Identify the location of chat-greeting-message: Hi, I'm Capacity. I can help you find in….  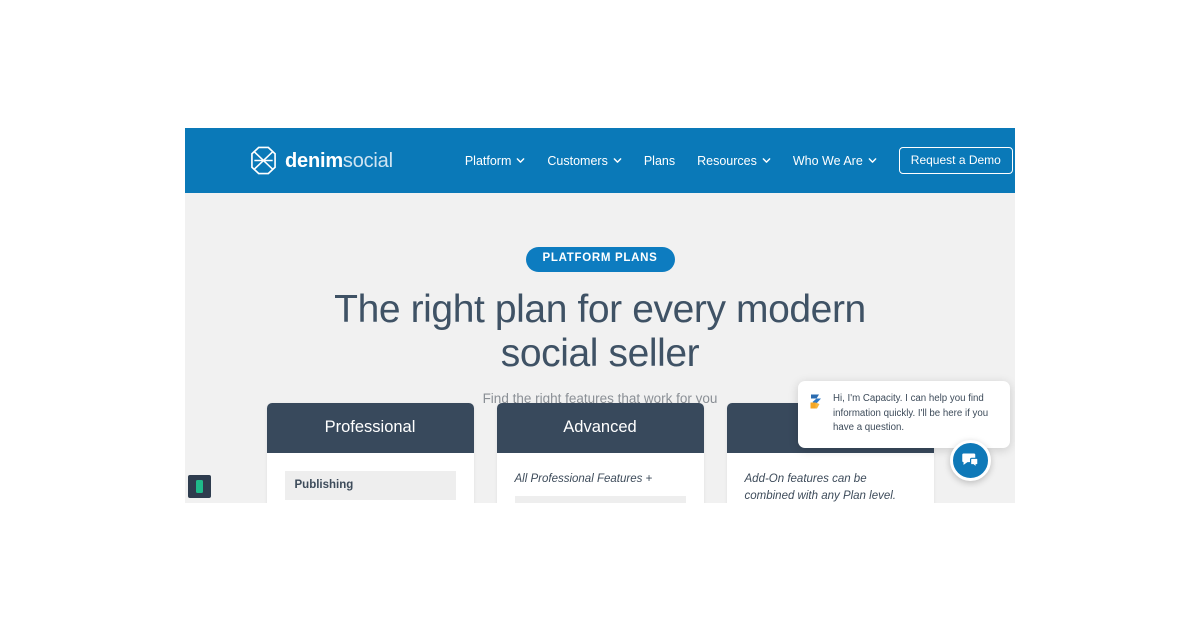
(911, 413).